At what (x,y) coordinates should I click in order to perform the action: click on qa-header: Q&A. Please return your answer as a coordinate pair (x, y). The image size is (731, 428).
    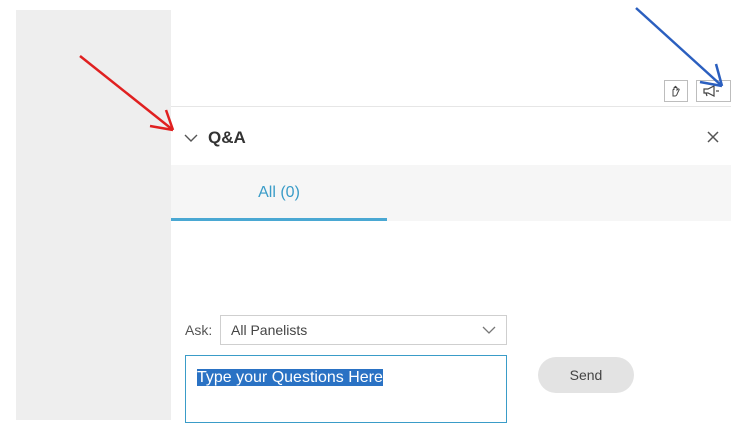
    Looking at the image, I should click on (451, 138).